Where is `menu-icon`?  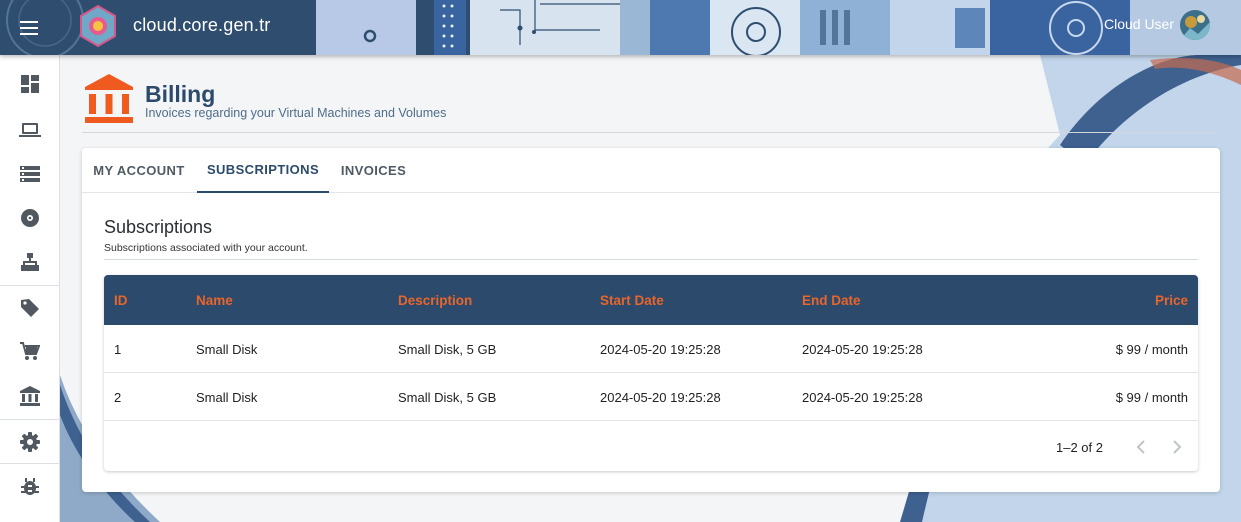
menu-icon is located at coordinates (29, 28).